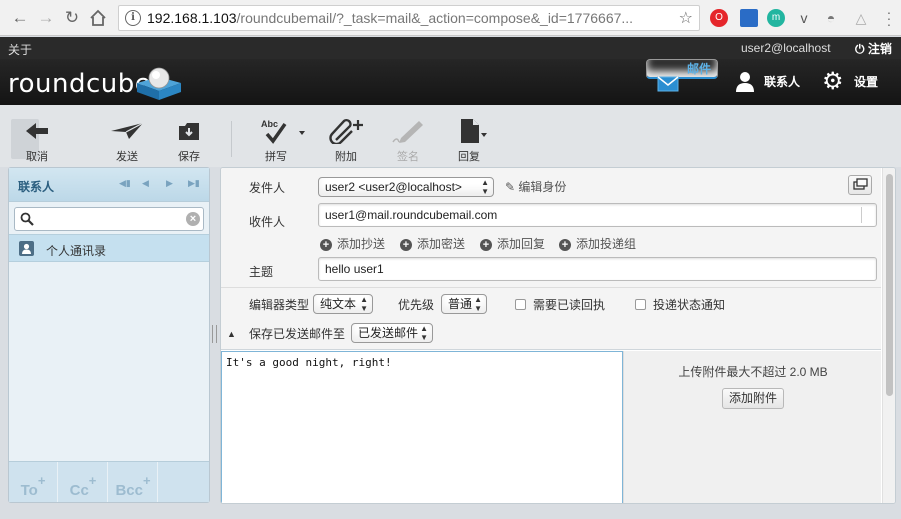 Image resolution: width=901 pixels, height=519 pixels. What do you see at coordinates (520, 304) in the screenshot?
I see `read-receipt-checkbox` at bounding box center [520, 304].